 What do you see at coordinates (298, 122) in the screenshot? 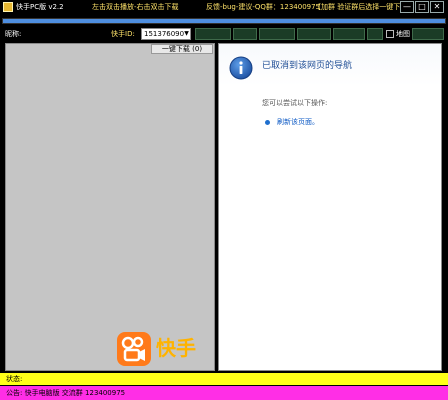
I see `refresh-page-link: 刷新该页面。` at bounding box center [298, 122].